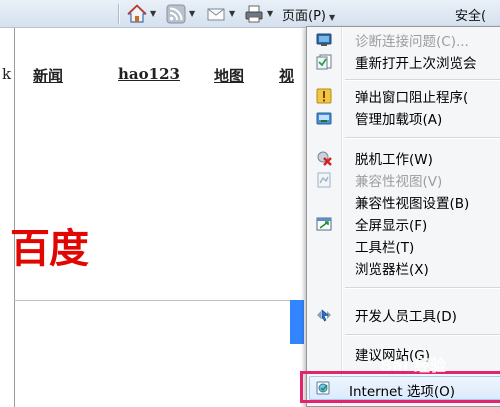  What do you see at coordinates (324, 96) in the screenshot?
I see `popup-blocker-icon` at bounding box center [324, 96].